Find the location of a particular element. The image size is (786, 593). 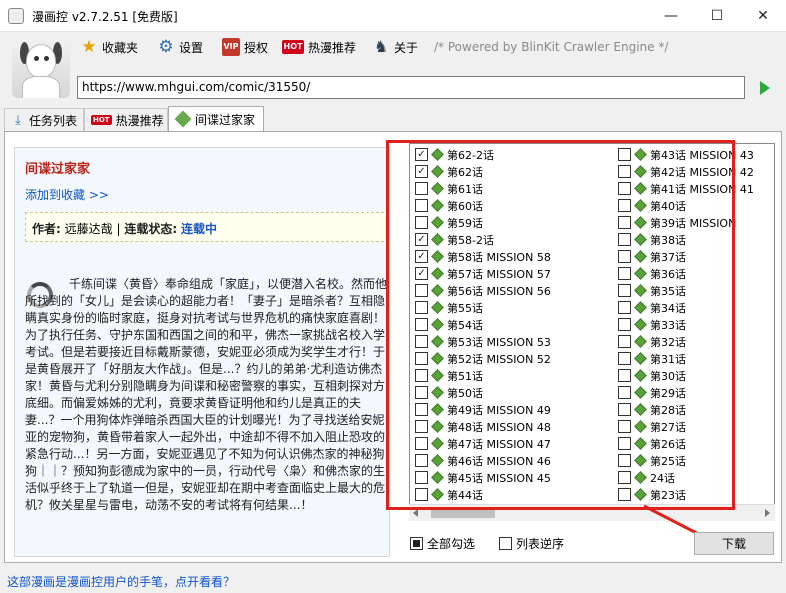

author-box: 作者: 远藤达哉 | 连载状态: 连载中 is located at coordinates (207, 227).